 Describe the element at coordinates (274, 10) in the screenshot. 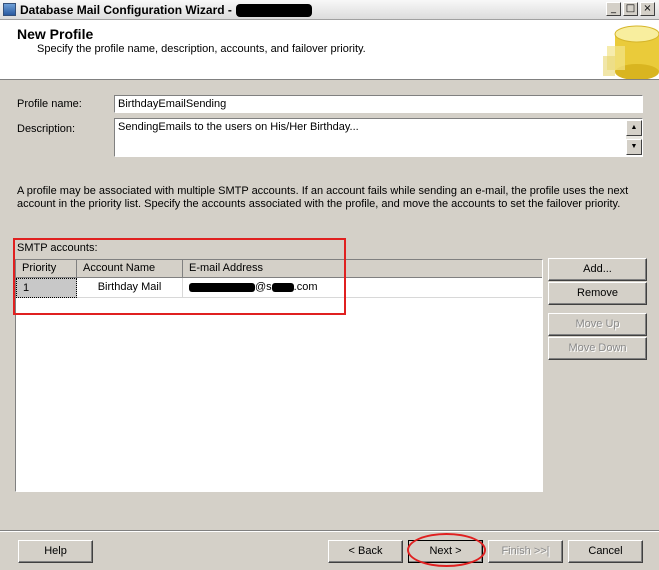

I see `redacted-server-name` at that location.